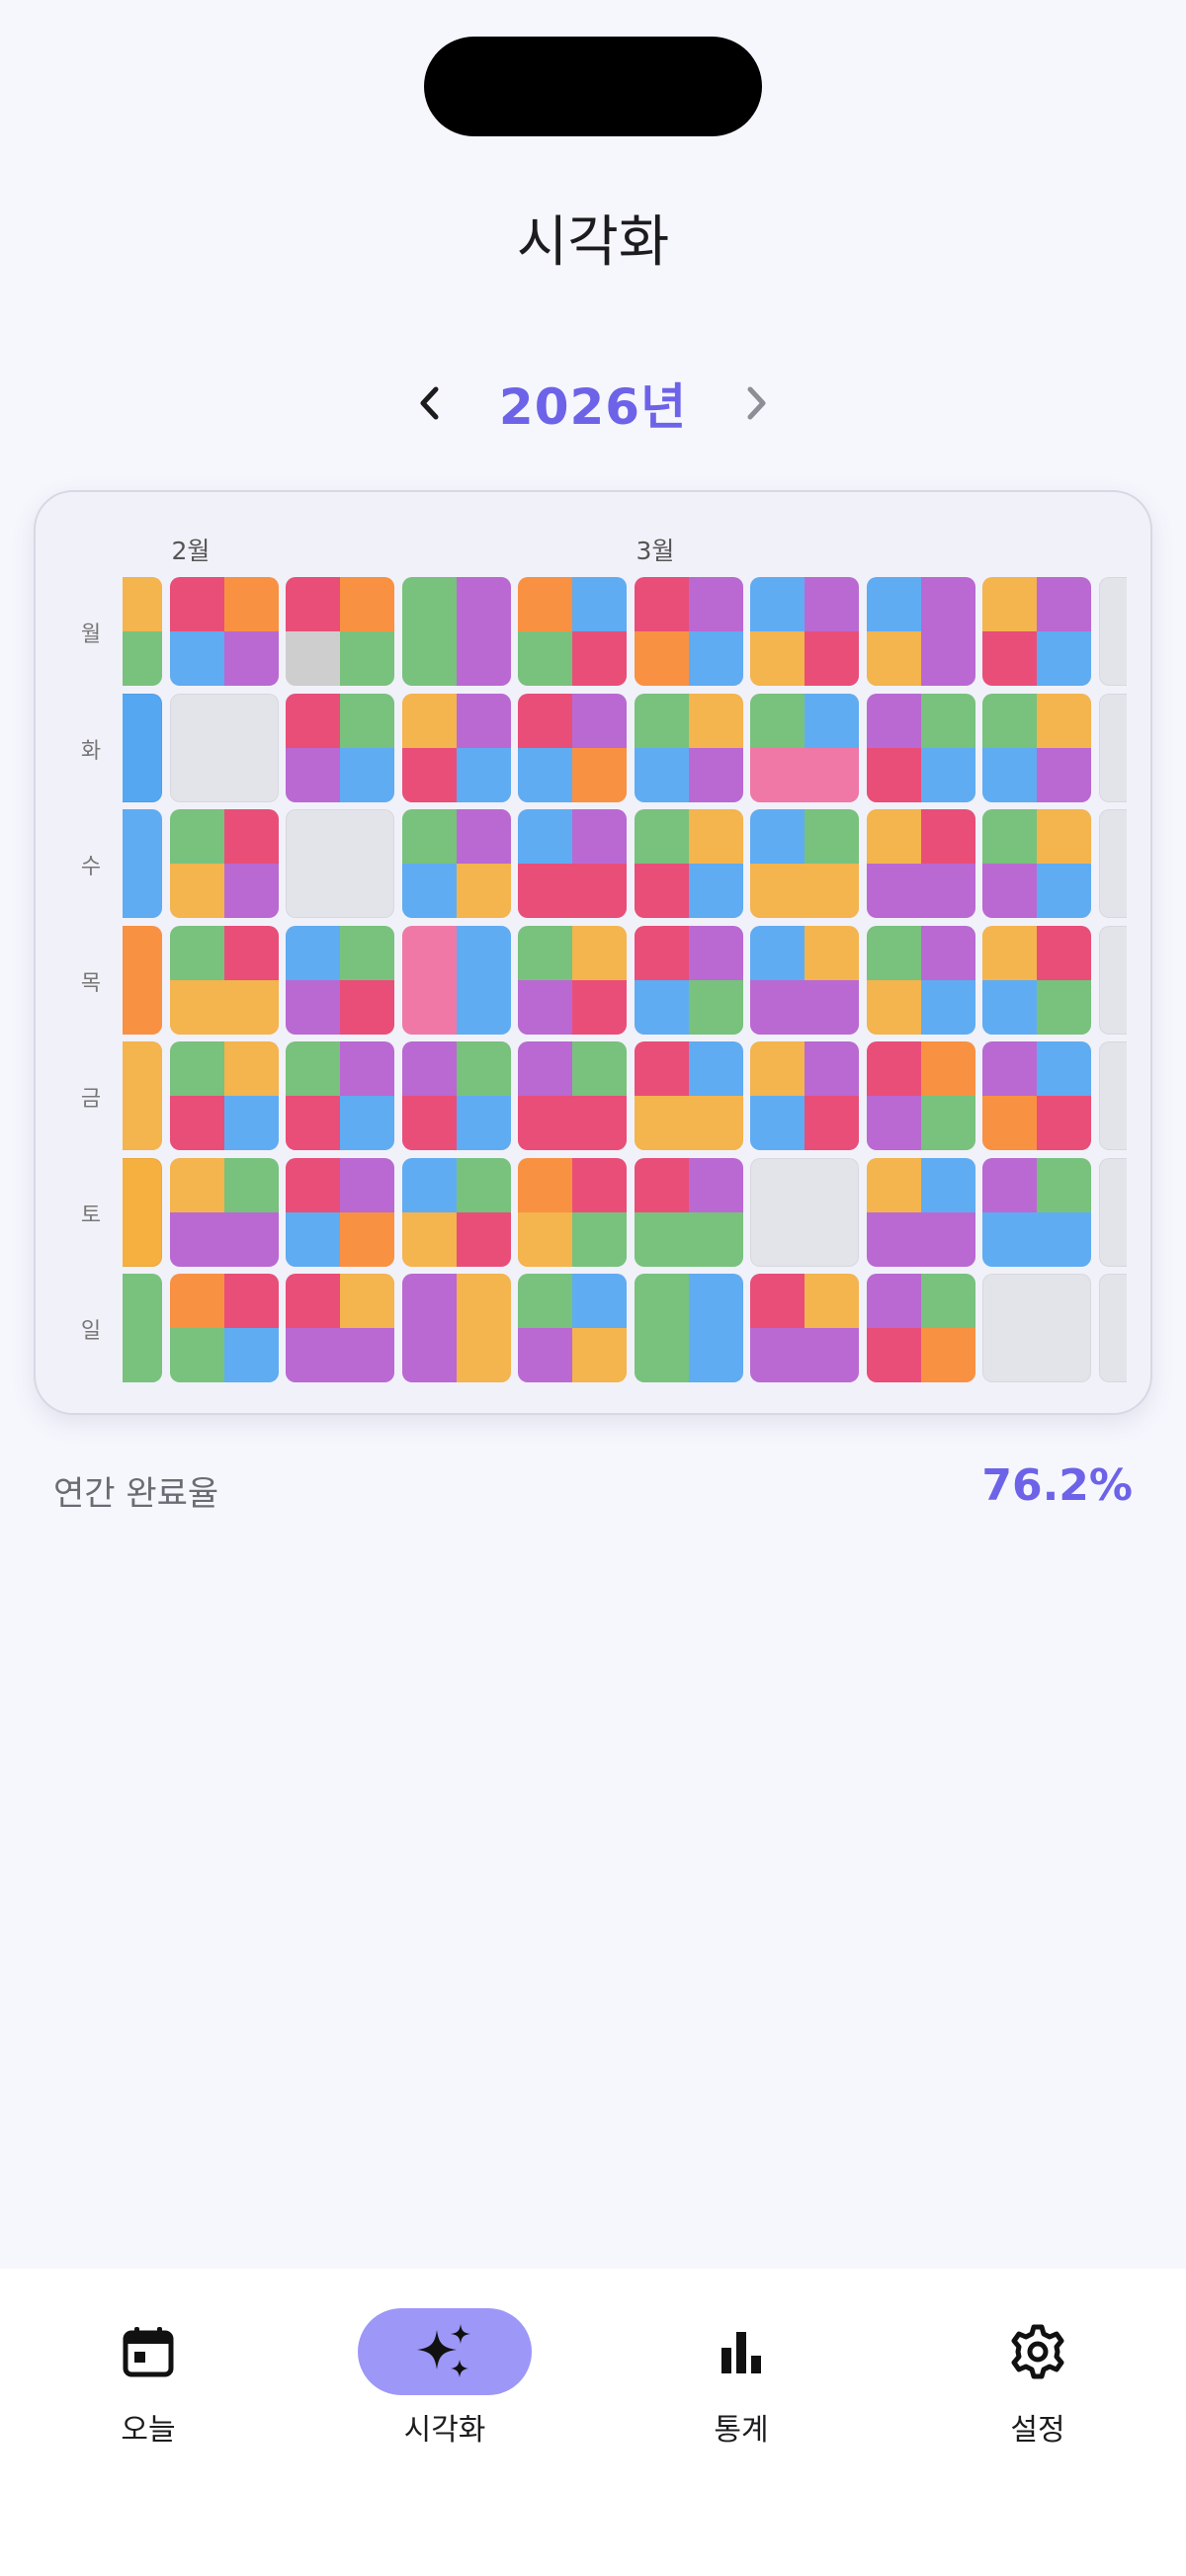 Image resolution: width=1186 pixels, height=2576 pixels. Describe the element at coordinates (191, 551) in the screenshot. I see `month-label: 2월` at that location.